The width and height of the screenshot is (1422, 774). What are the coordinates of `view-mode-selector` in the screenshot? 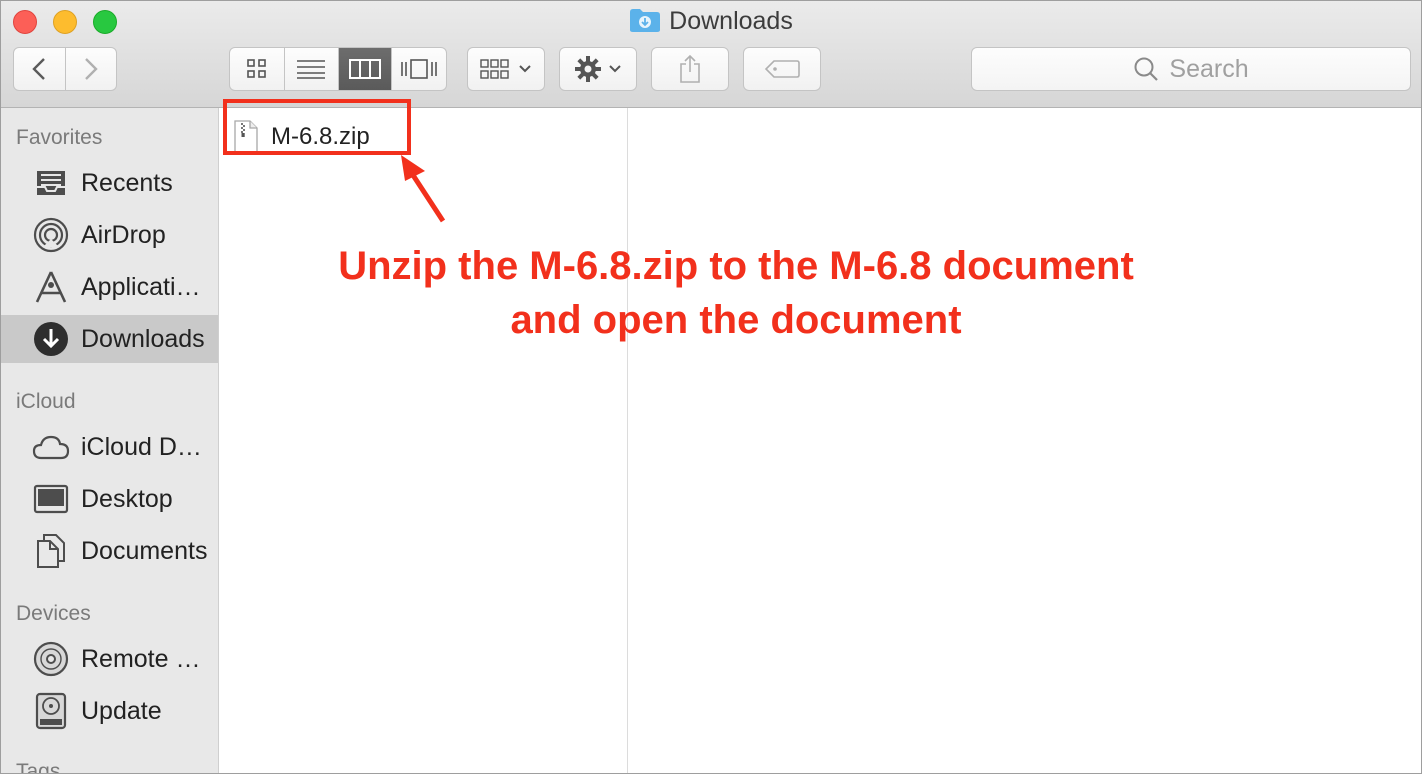 It's located at (338, 69).